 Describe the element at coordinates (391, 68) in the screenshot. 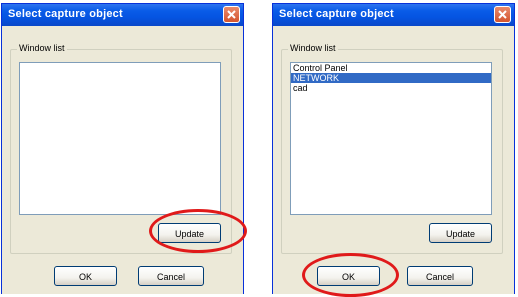

I see `list-item-control-panel: Control Panel` at that location.